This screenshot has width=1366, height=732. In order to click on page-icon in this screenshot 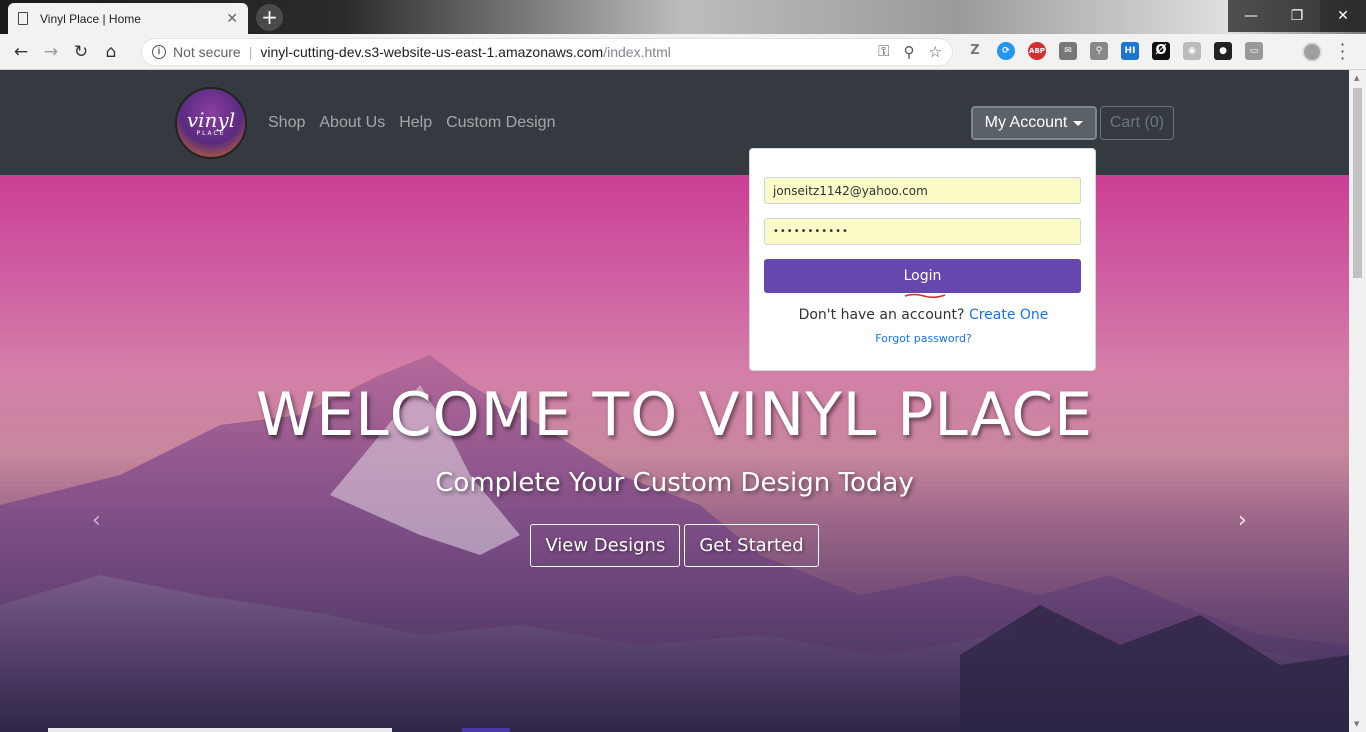, I will do `click(23, 18)`.